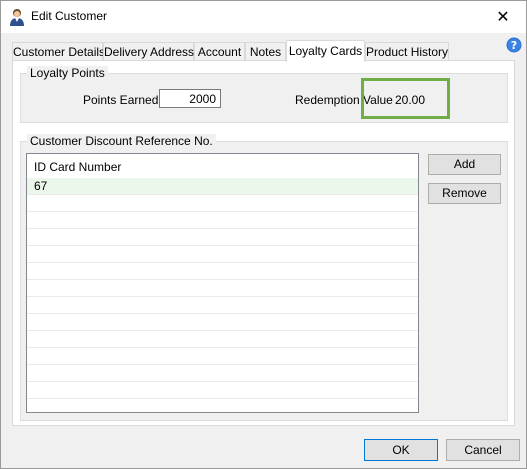 The width and height of the screenshot is (527, 469). I want to click on close-icon: ✕, so click(503, 17).